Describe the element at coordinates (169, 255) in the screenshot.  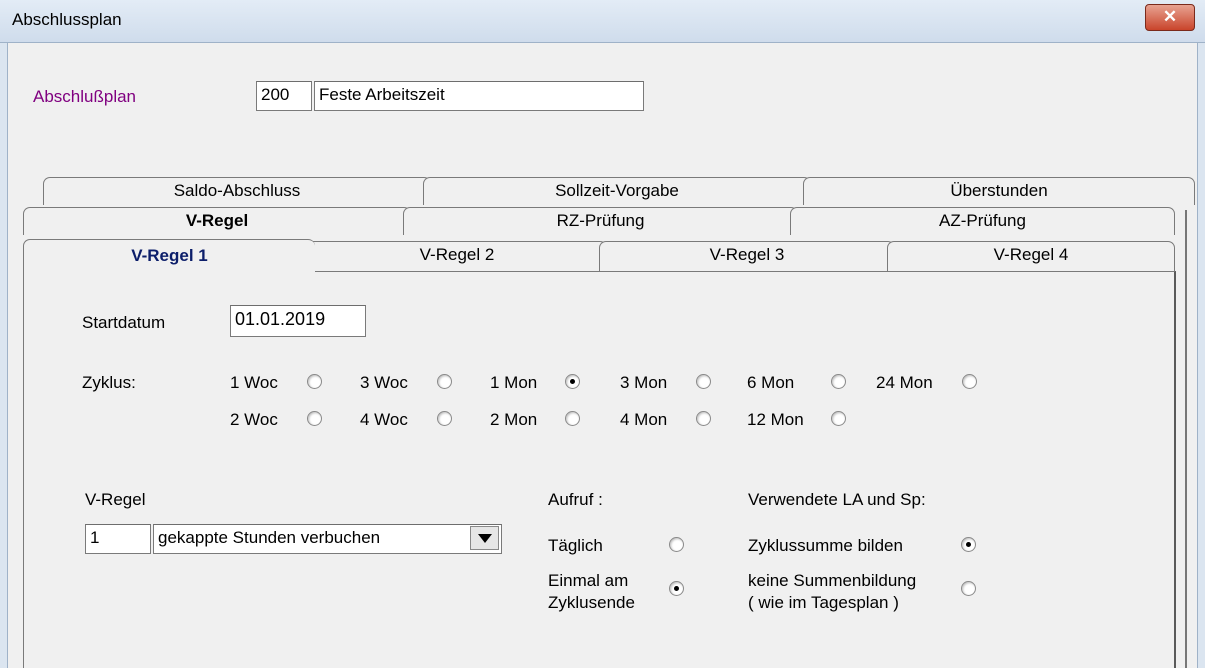
I see `tab-v-regel-1: V-Regel 1` at that location.